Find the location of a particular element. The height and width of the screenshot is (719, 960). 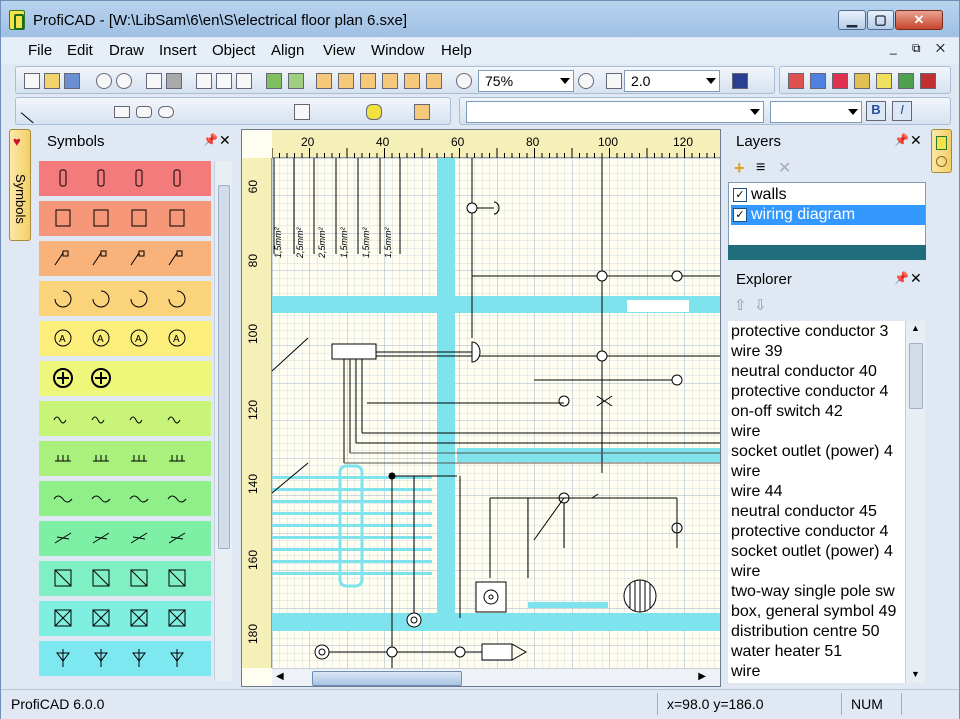

ellipse-tool-icon is located at coordinates (166, 112).